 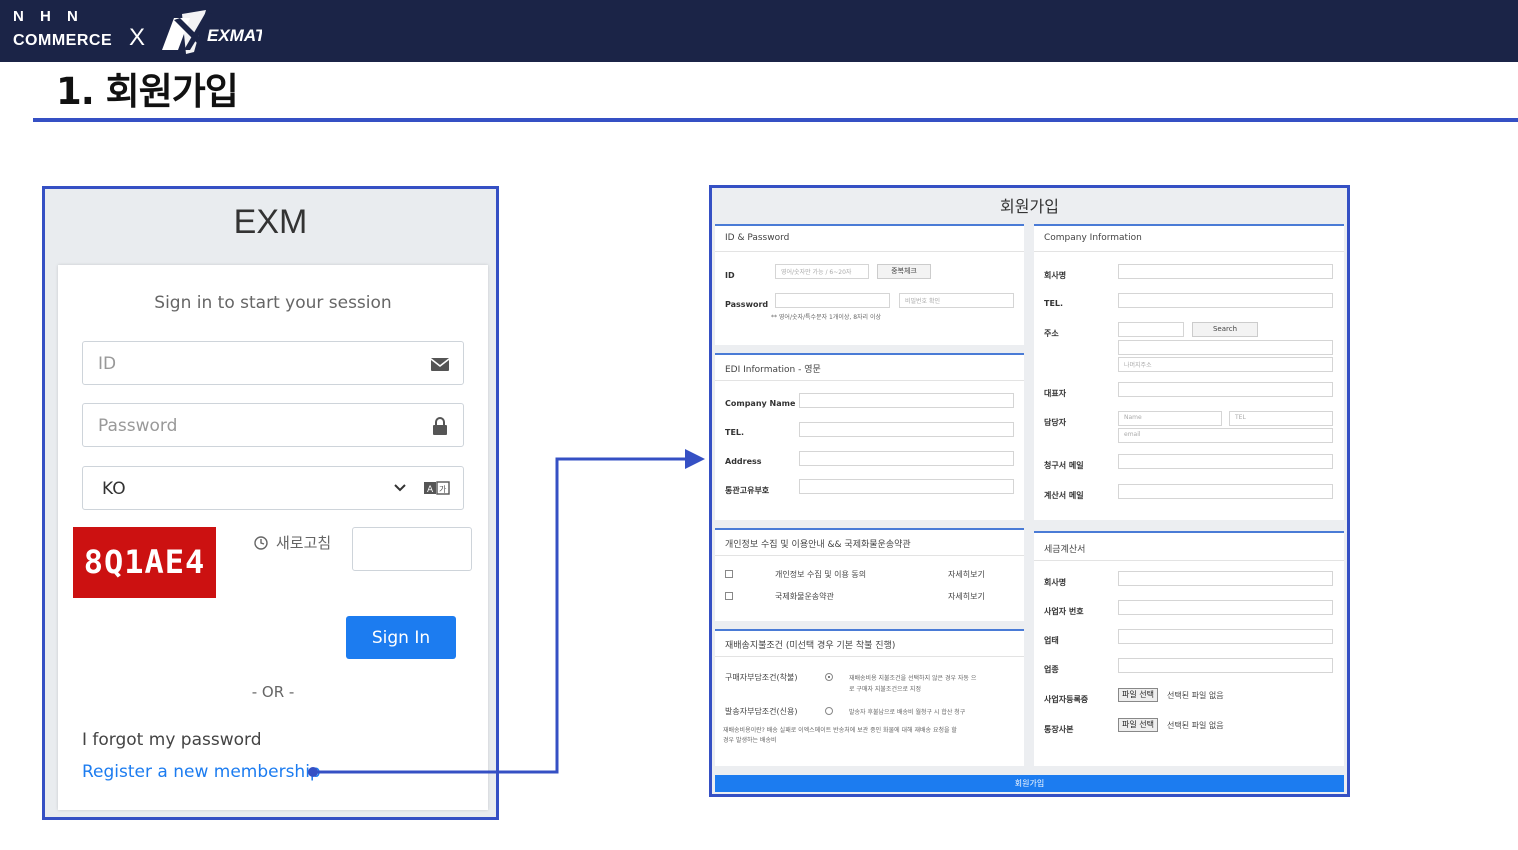 What do you see at coordinates (761, 677) in the screenshot?
I see `buyer-pays-label: 구매자부담조건(착불)` at bounding box center [761, 677].